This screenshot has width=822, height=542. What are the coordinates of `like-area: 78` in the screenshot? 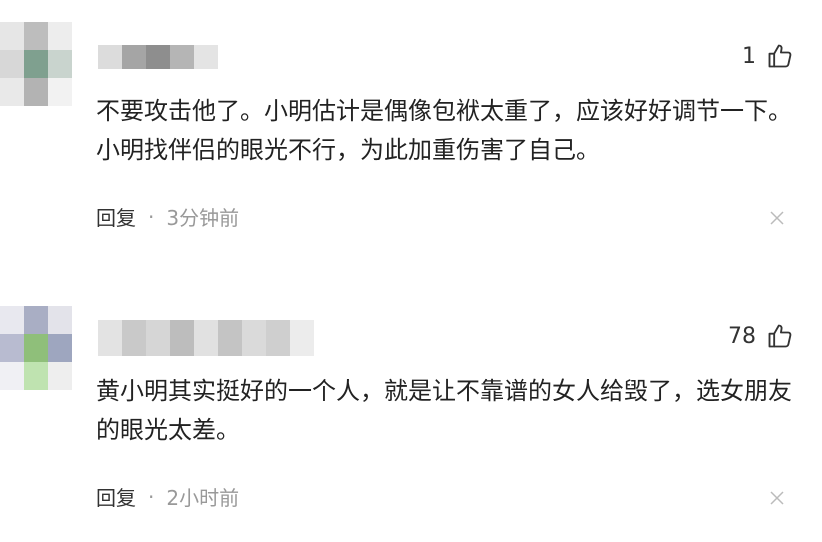 It's located at (761, 336).